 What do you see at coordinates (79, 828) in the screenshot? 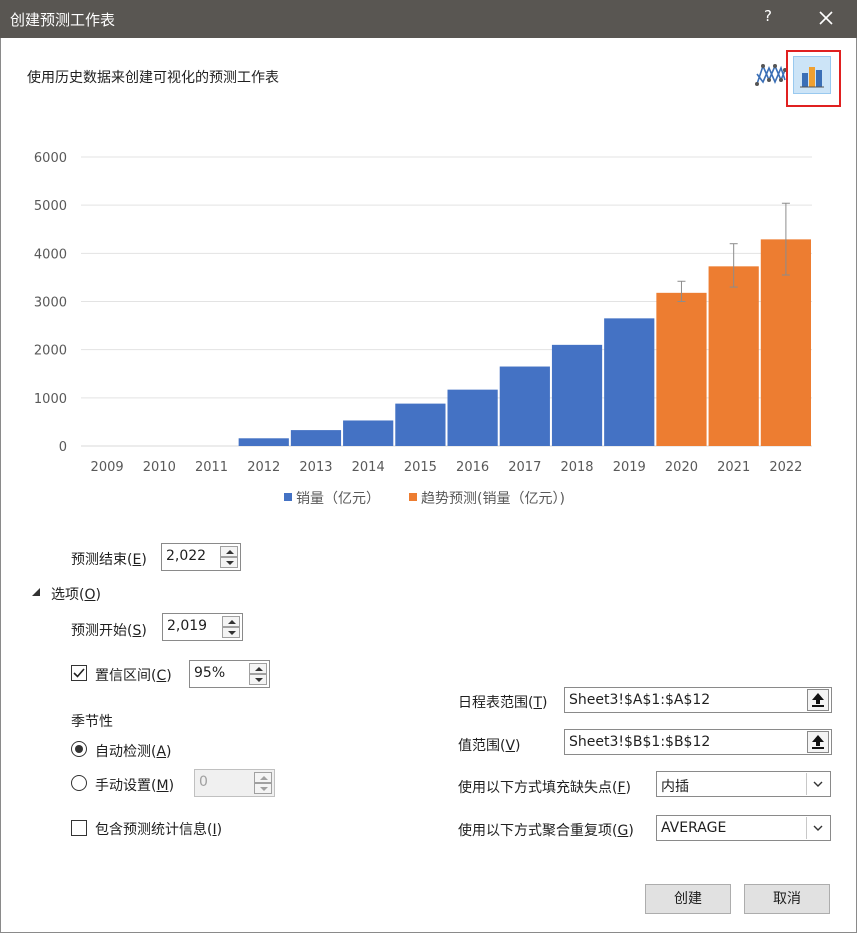
I see `include-stats-checkbox` at bounding box center [79, 828].